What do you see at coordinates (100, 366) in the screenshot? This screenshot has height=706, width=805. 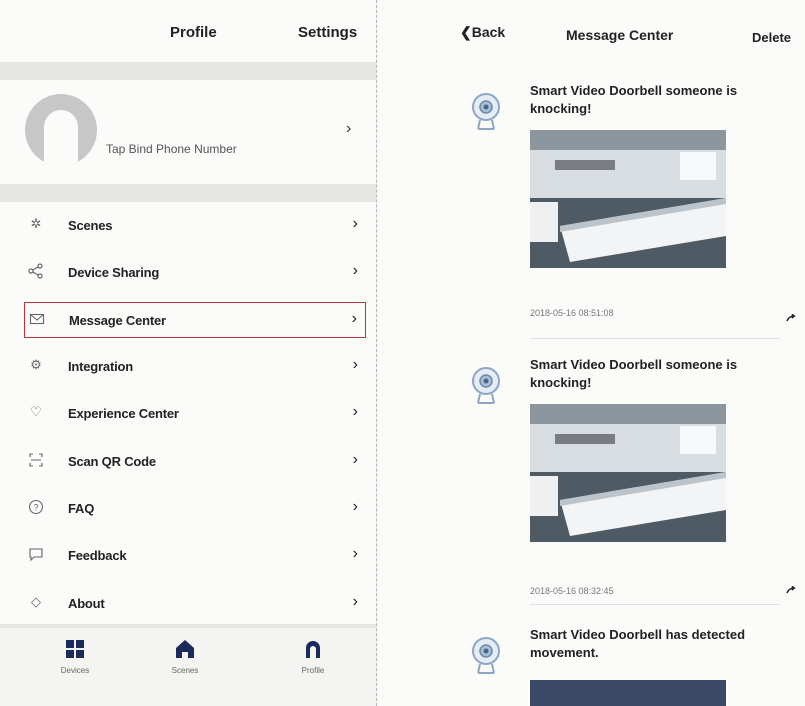 I see `menu-item-label: Integration` at bounding box center [100, 366].